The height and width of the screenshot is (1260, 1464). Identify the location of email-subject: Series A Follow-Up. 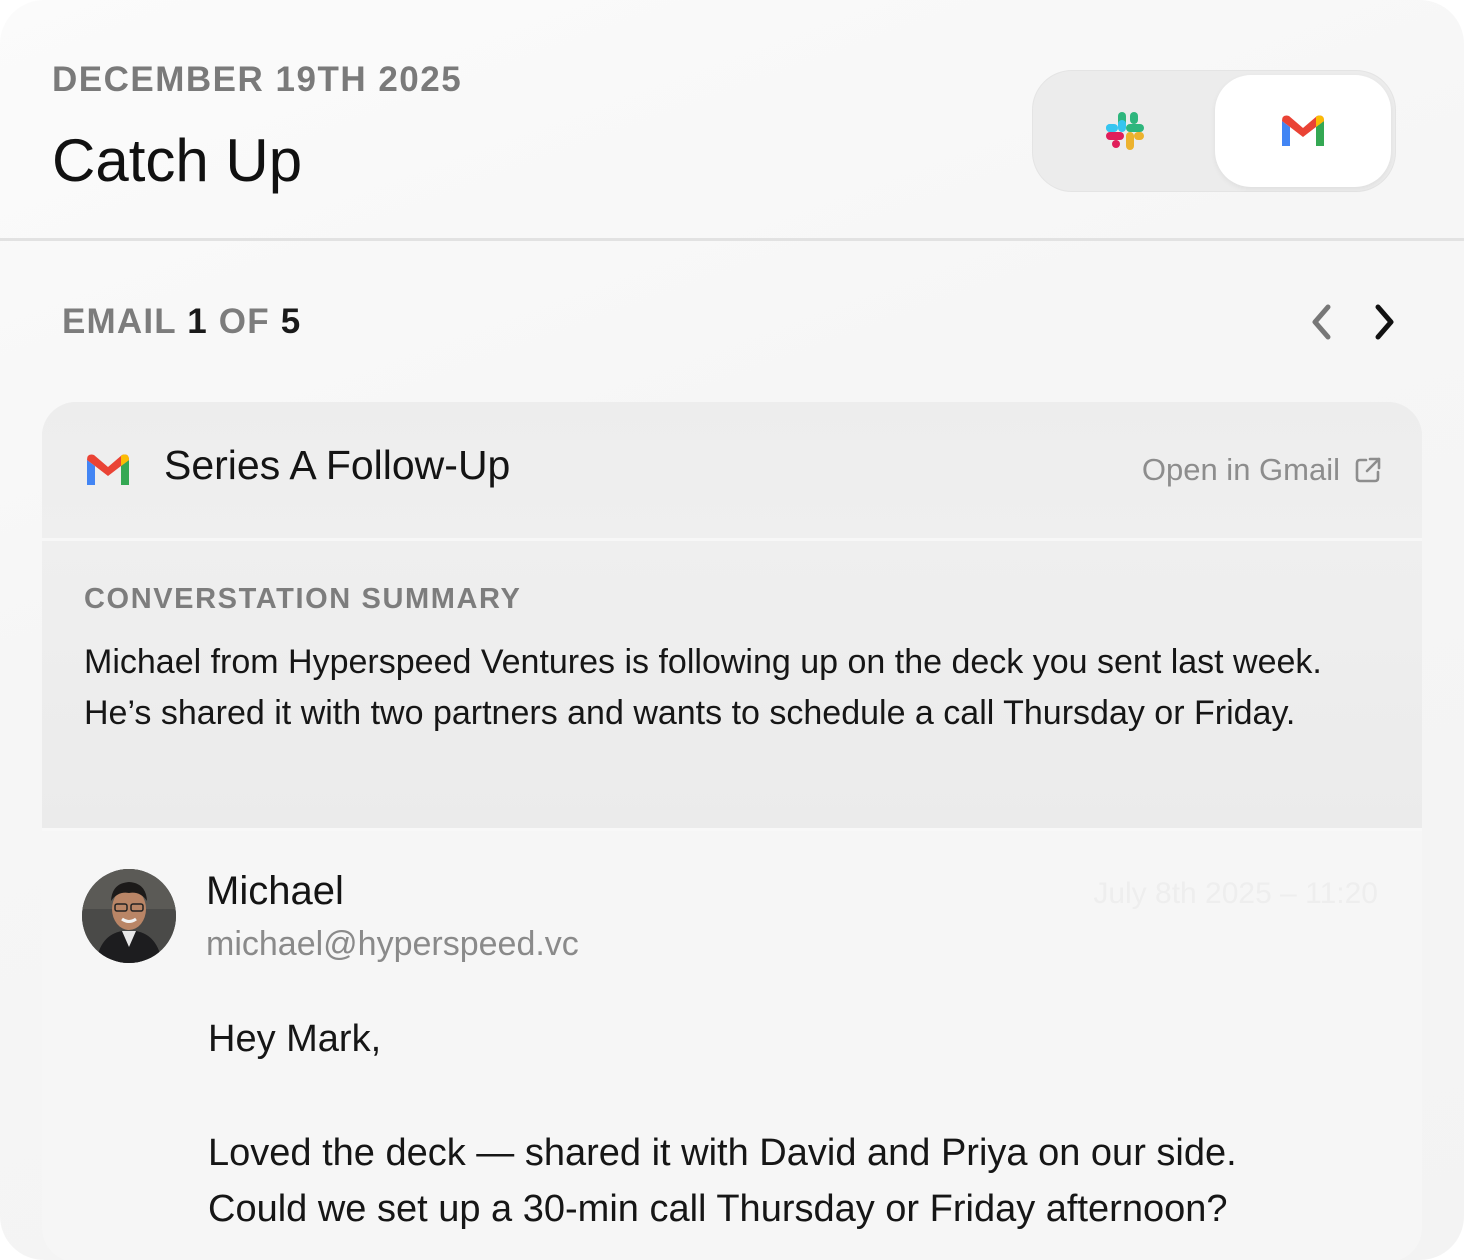
(337, 465).